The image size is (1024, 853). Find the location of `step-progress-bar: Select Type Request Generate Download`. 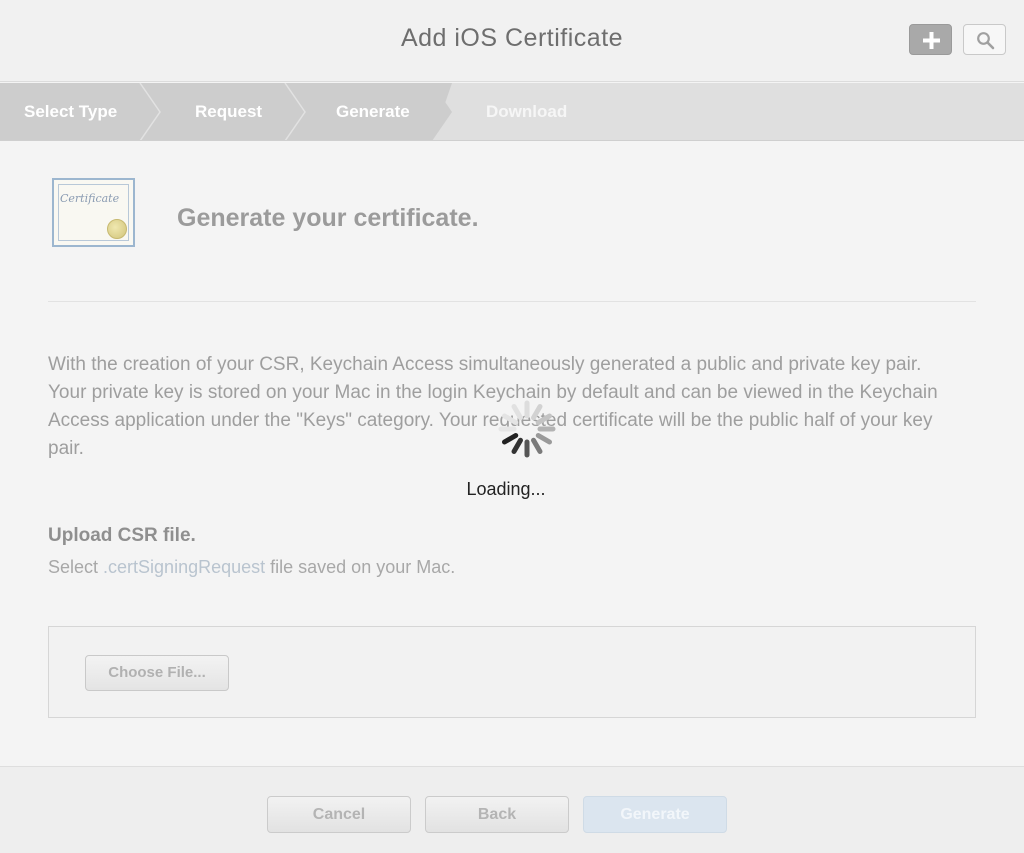

step-progress-bar: Select Type Request Generate Download is located at coordinates (512, 112).